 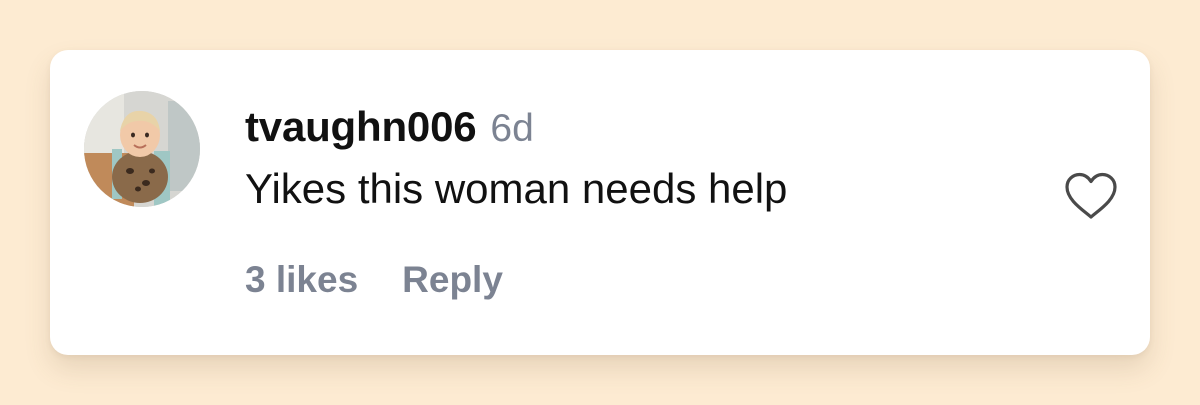 I want to click on comment-header: tvaughn006 6d, so click(x=389, y=127).